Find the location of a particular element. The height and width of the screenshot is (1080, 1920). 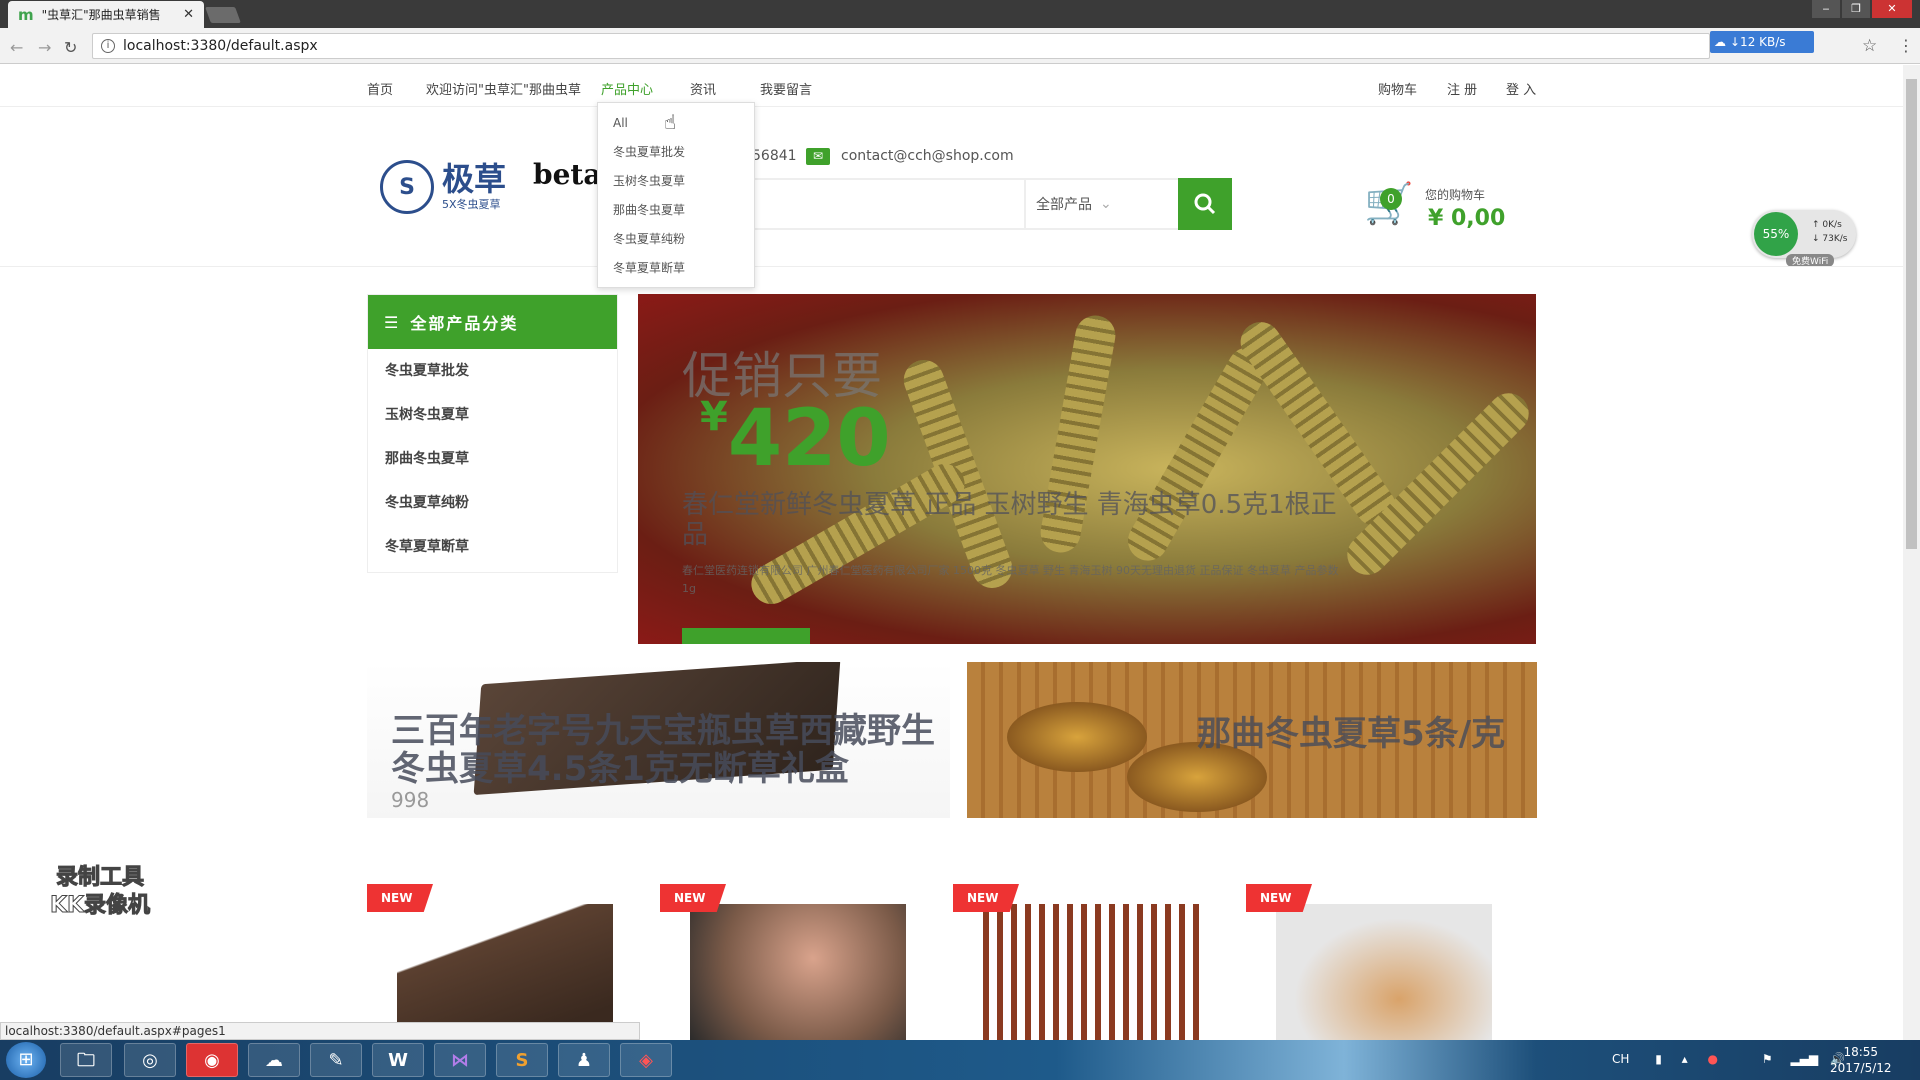

scrollbar-thumb is located at coordinates (1911, 314).